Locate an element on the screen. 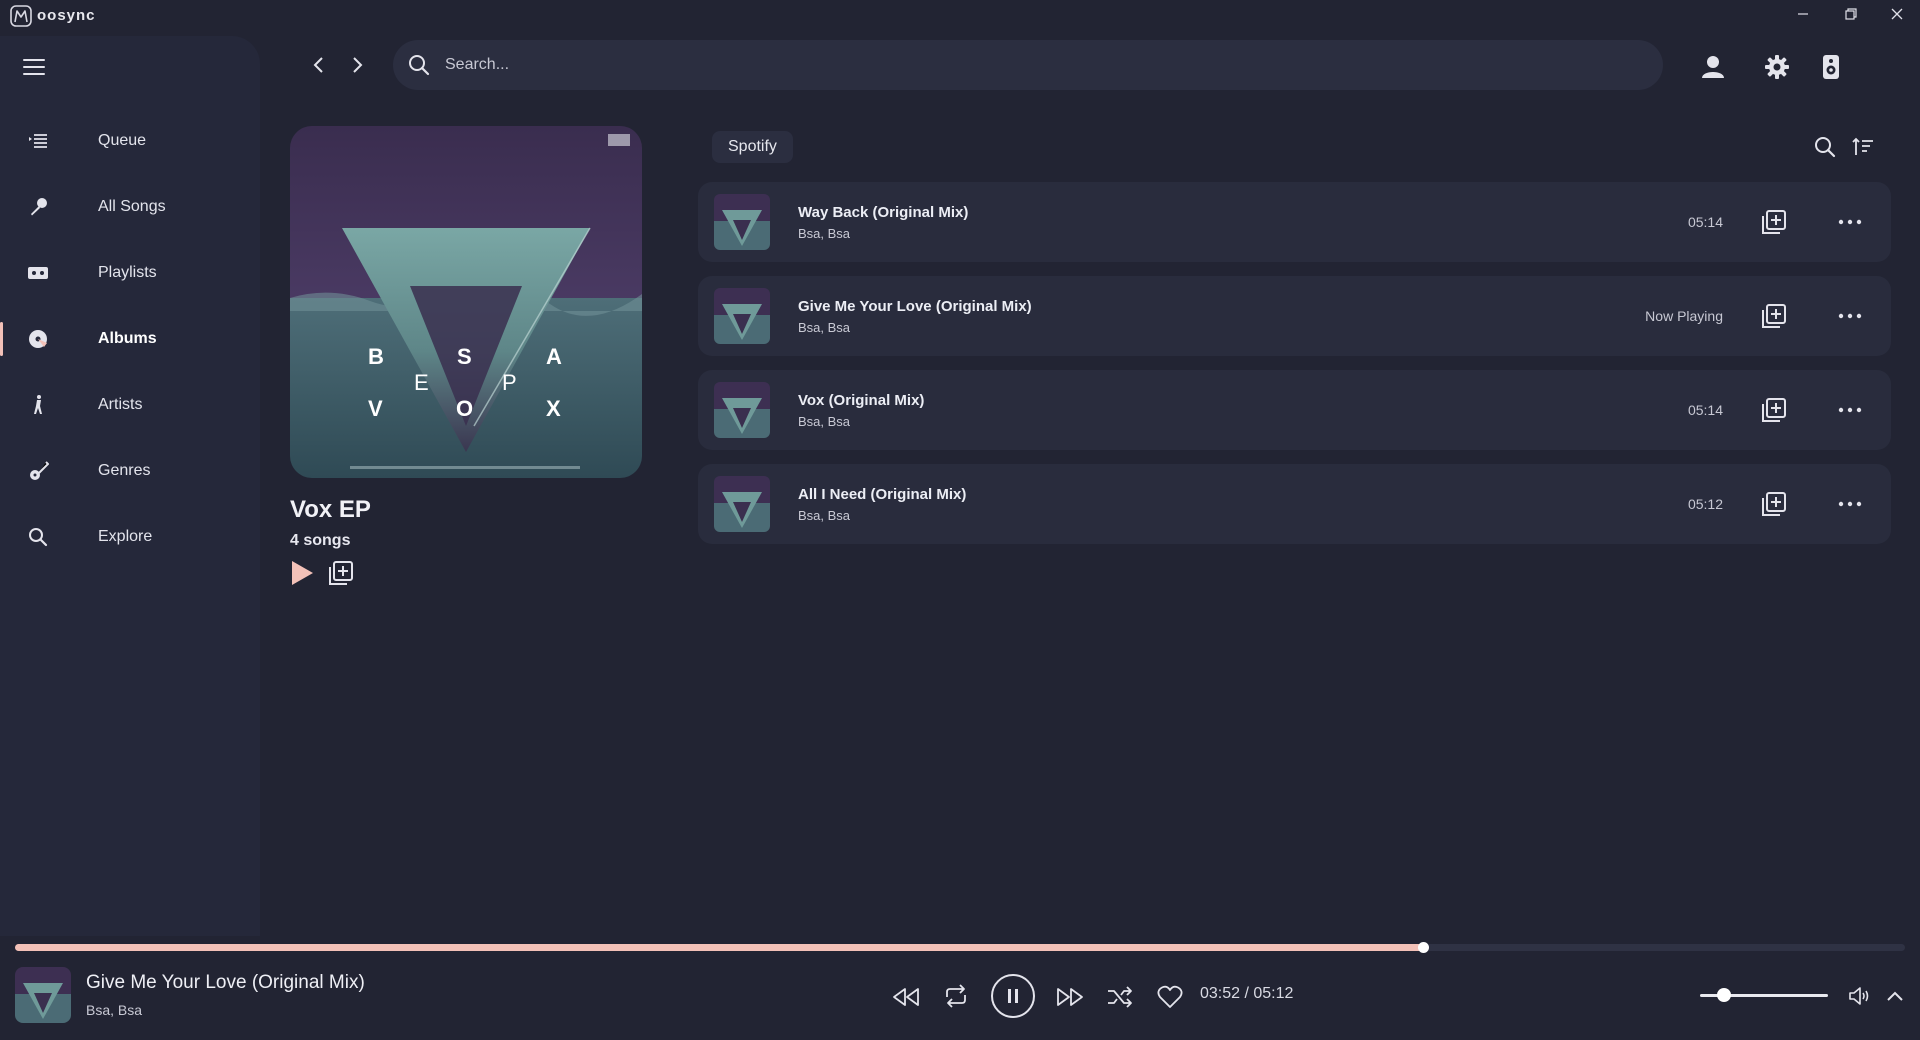 The height and width of the screenshot is (1040, 1920). forward-button is located at coordinates (357, 65).